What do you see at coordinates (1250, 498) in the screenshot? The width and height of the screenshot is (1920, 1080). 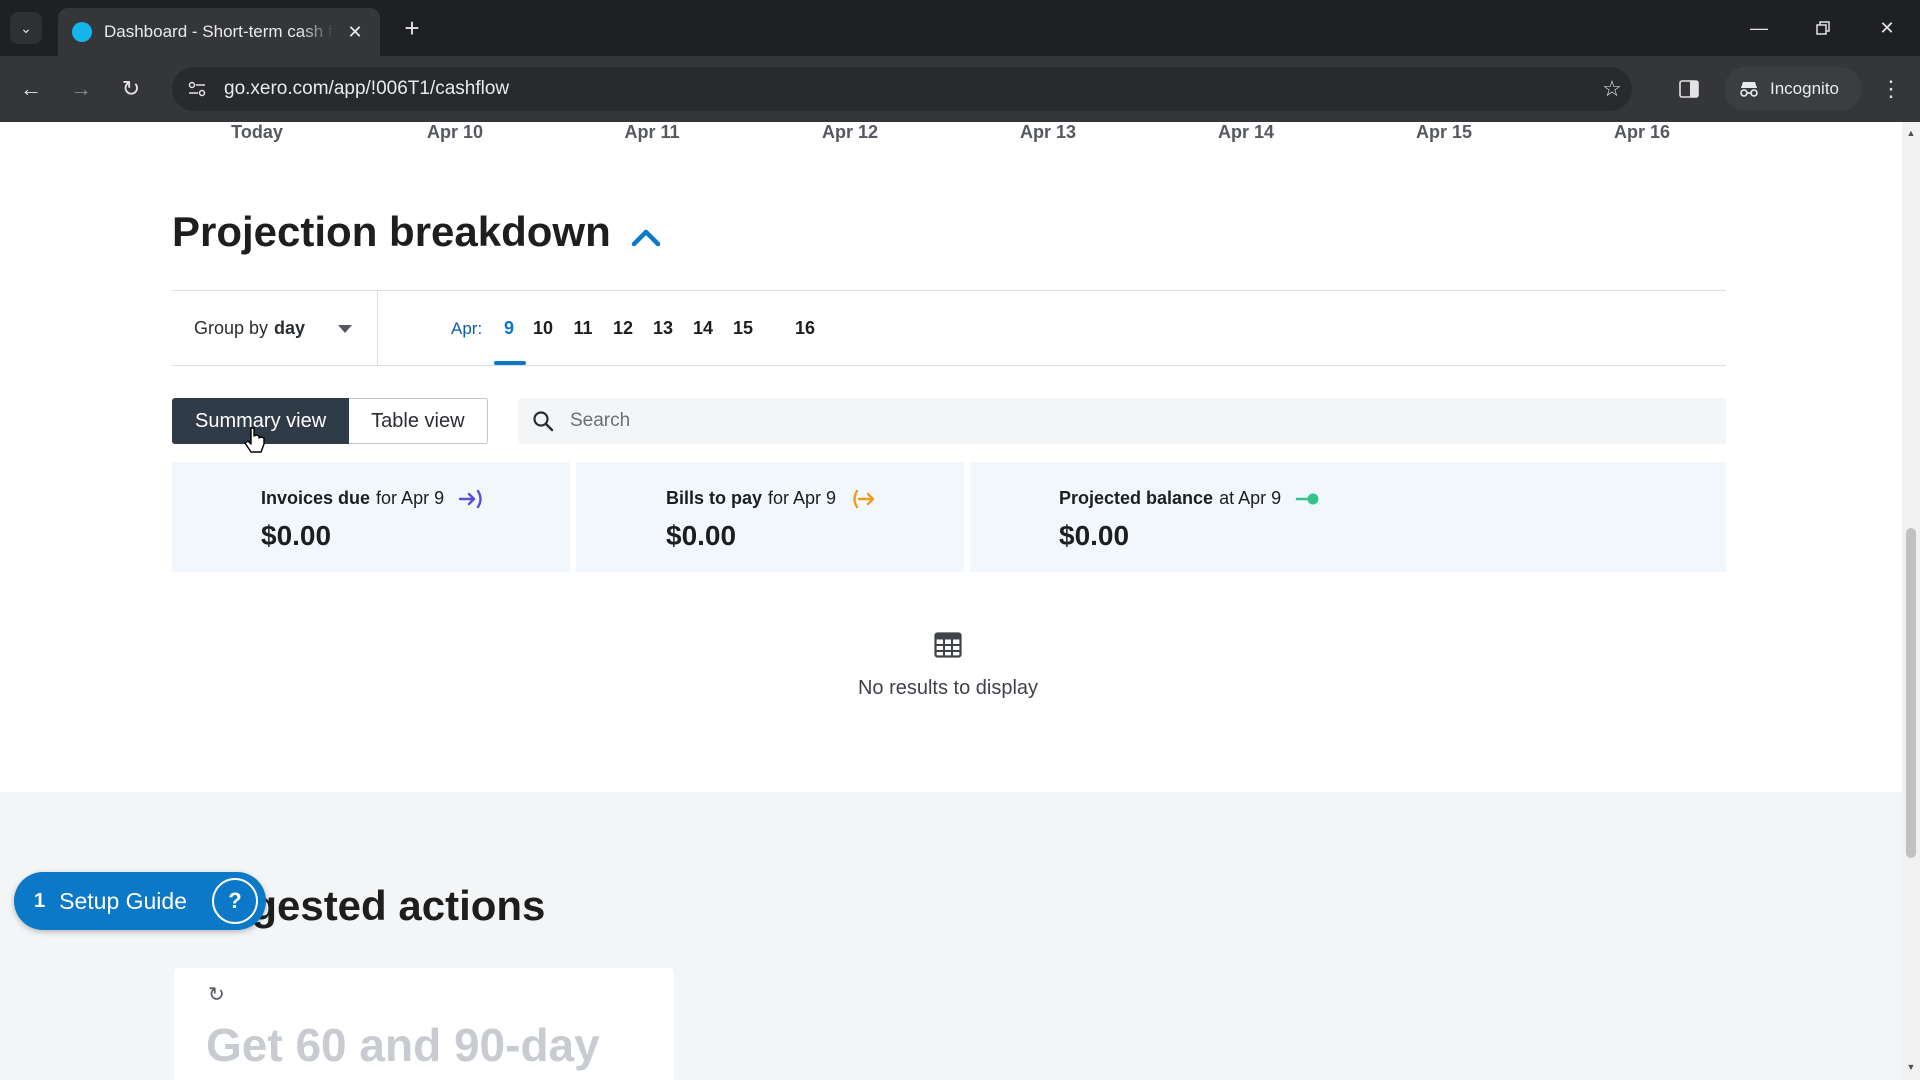 I see `card-label-rest: at Apr 9` at bounding box center [1250, 498].